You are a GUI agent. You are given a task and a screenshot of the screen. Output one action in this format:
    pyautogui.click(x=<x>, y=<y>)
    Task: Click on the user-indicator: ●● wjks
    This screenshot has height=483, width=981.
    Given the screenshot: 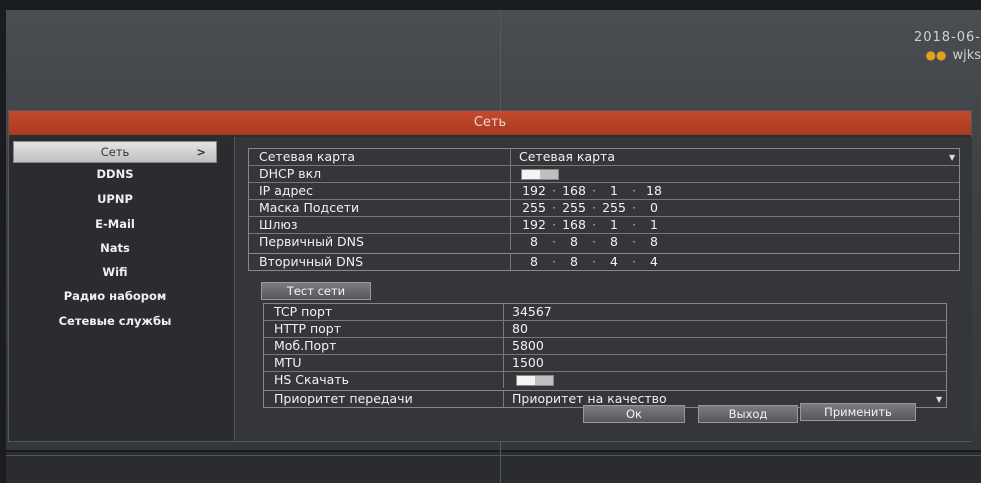 What is the action you would take?
    pyautogui.click(x=953, y=55)
    